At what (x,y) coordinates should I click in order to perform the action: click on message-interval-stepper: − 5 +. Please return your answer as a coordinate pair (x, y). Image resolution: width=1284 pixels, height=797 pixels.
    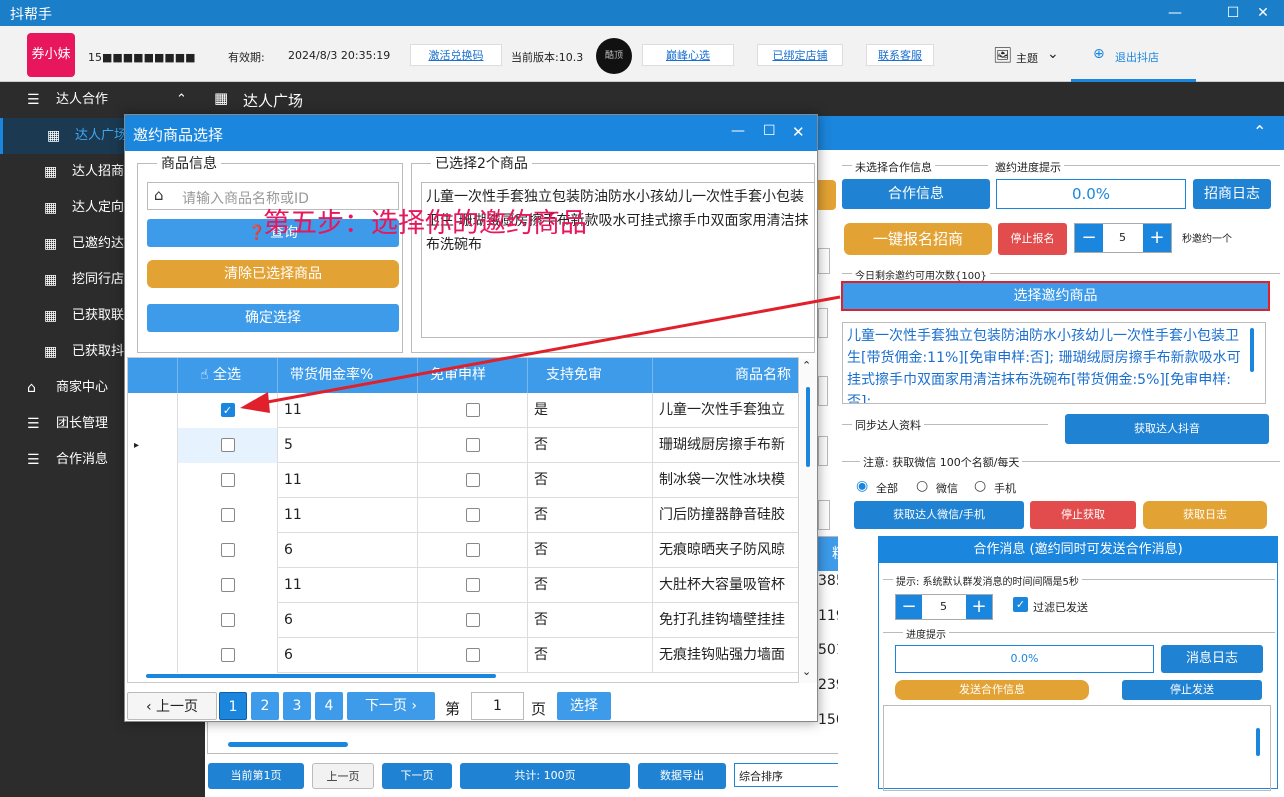
    Looking at the image, I should click on (944, 607).